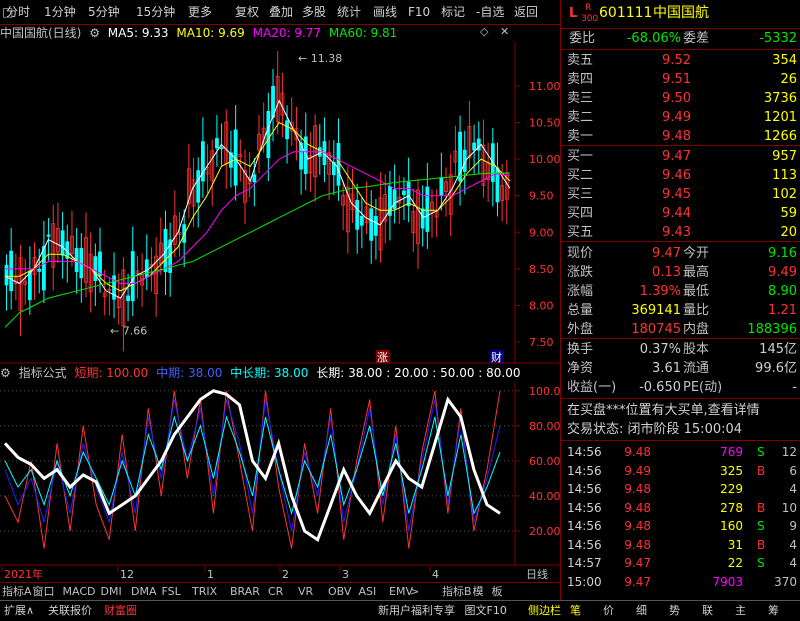 This screenshot has height=621, width=800. I want to click on indicator-tab-6: TRIX, so click(204, 592).